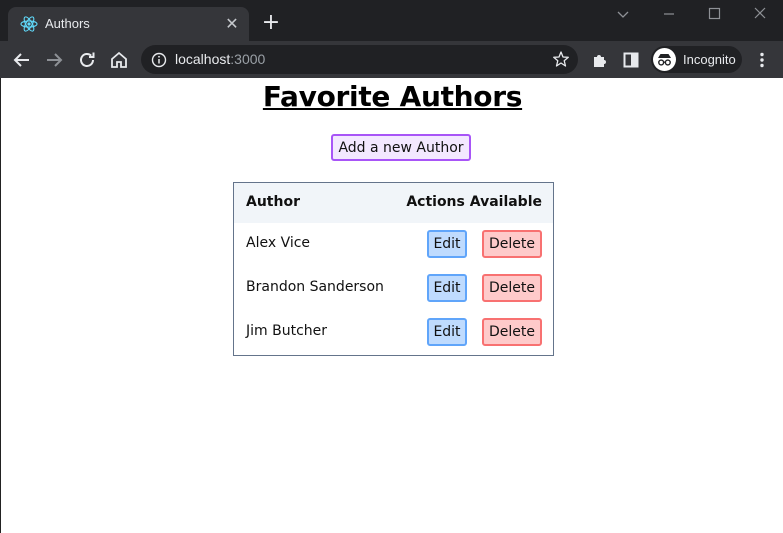 The image size is (783, 533). What do you see at coordinates (232, 24) in the screenshot?
I see `tab-close-icon: ✕` at bounding box center [232, 24].